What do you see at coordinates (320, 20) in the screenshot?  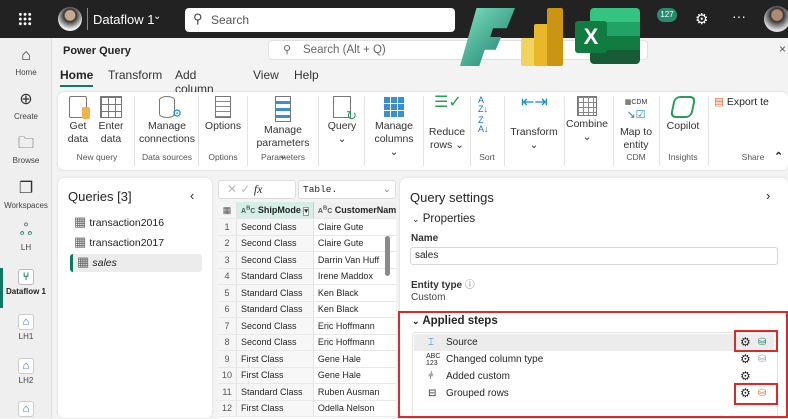 I see `search-input: ⚲ Search` at bounding box center [320, 20].